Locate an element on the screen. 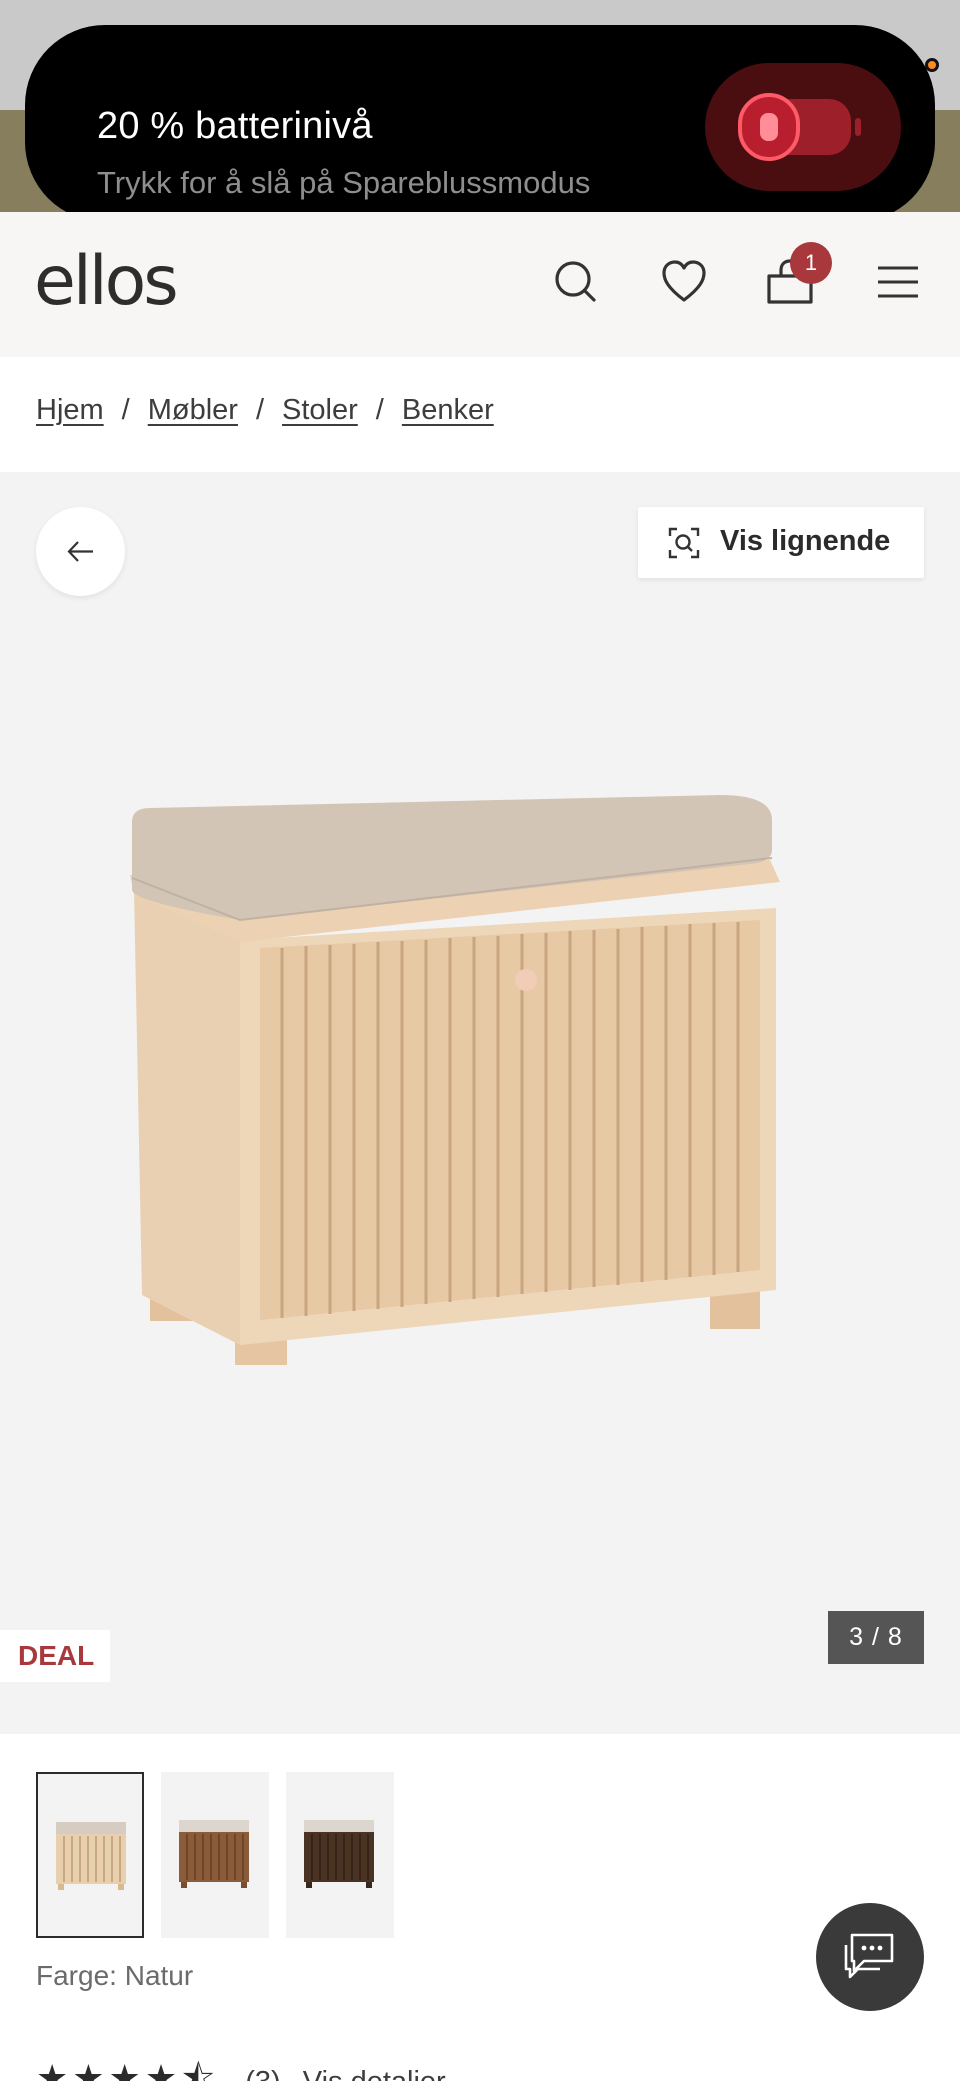 The image size is (960, 2081). back-button is located at coordinates (80, 551).